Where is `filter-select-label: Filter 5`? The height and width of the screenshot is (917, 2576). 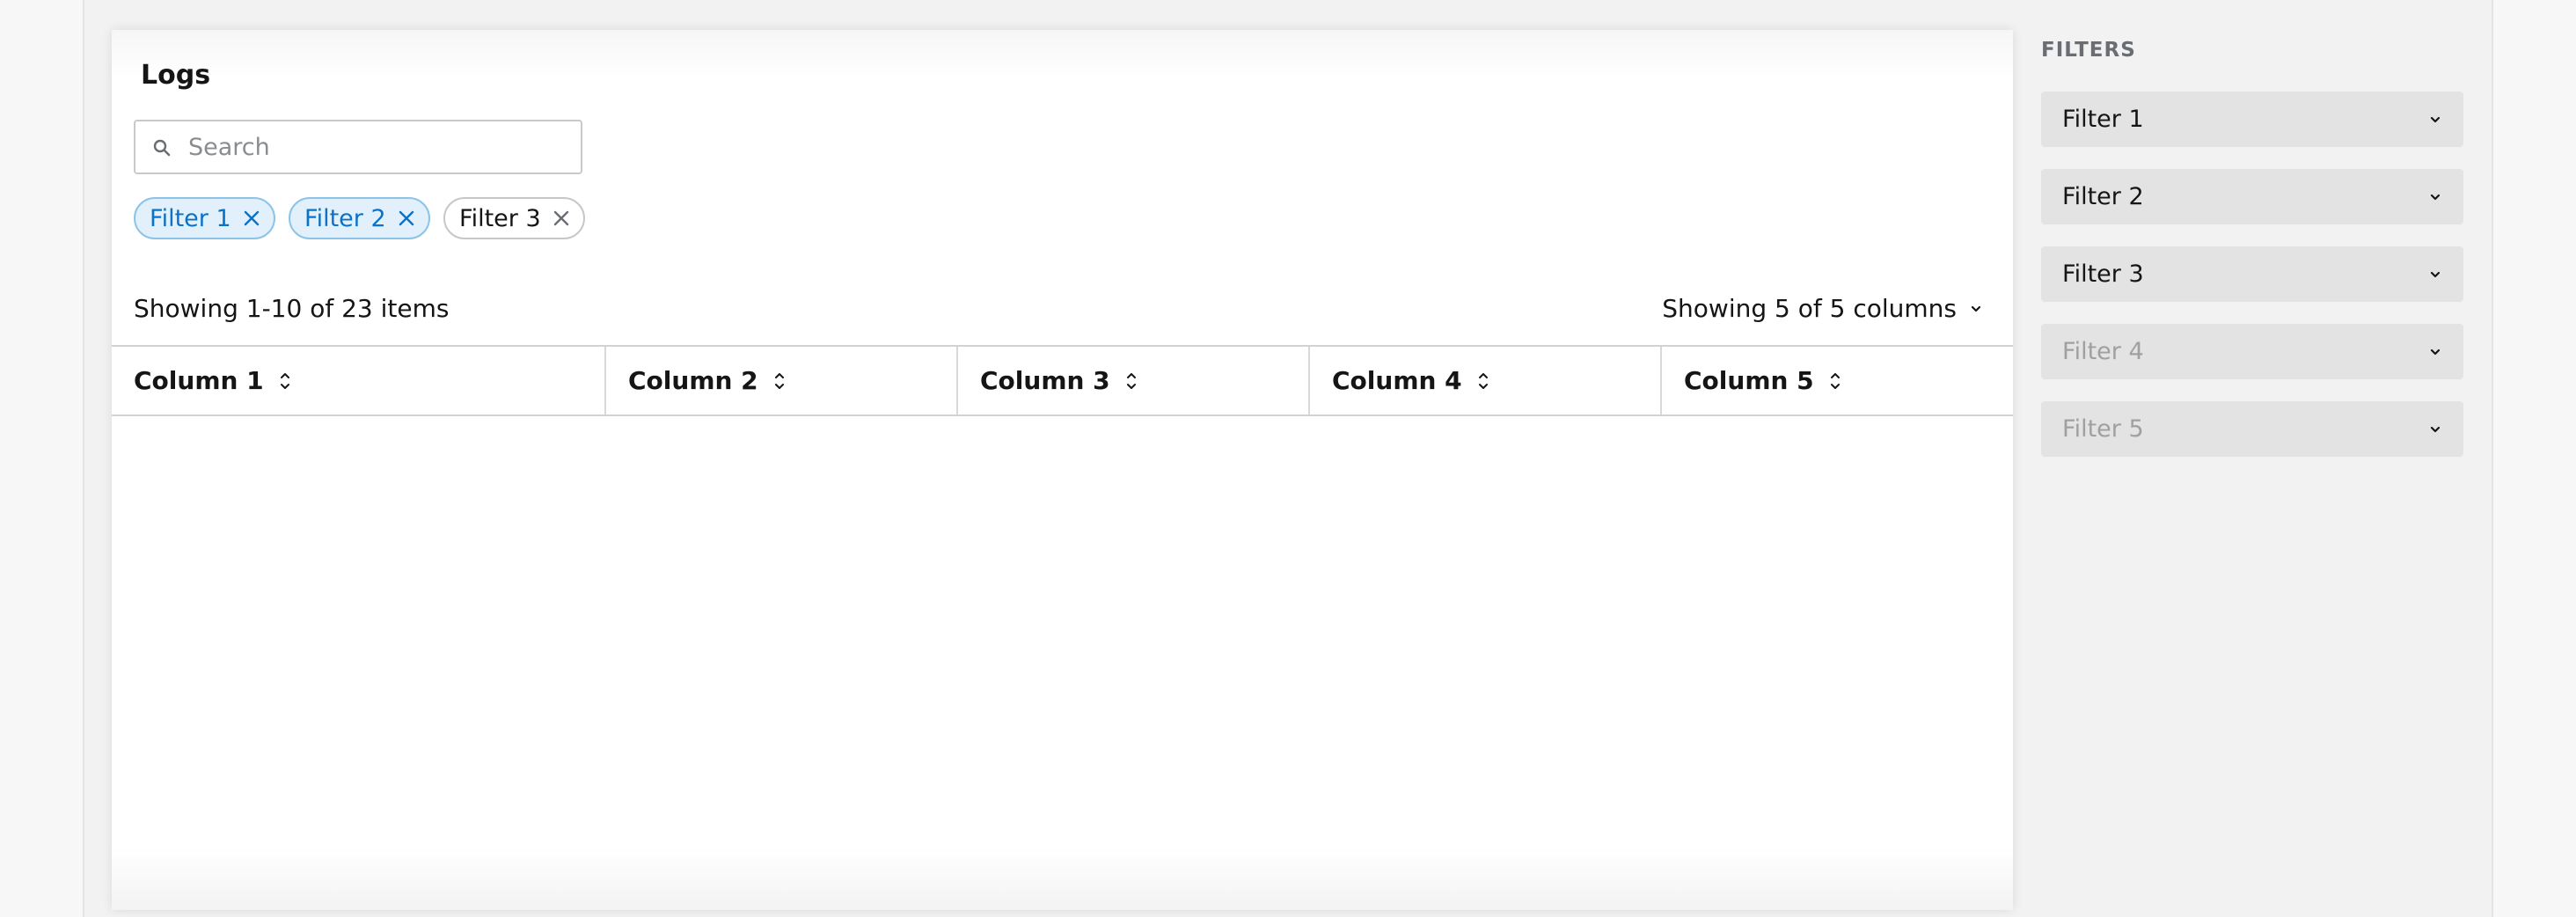 filter-select-label: Filter 5 is located at coordinates (2103, 429).